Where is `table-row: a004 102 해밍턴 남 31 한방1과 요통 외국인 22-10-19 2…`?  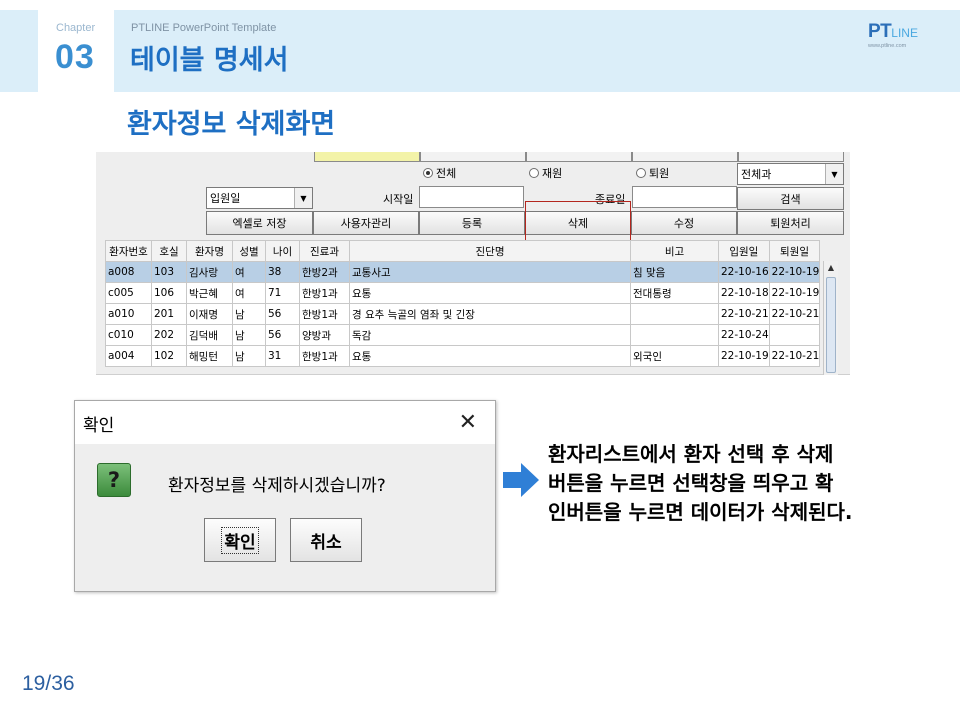 table-row: a004 102 해밍턴 남 31 한방1과 요통 외국인 22-10-19 2… is located at coordinates (463, 356).